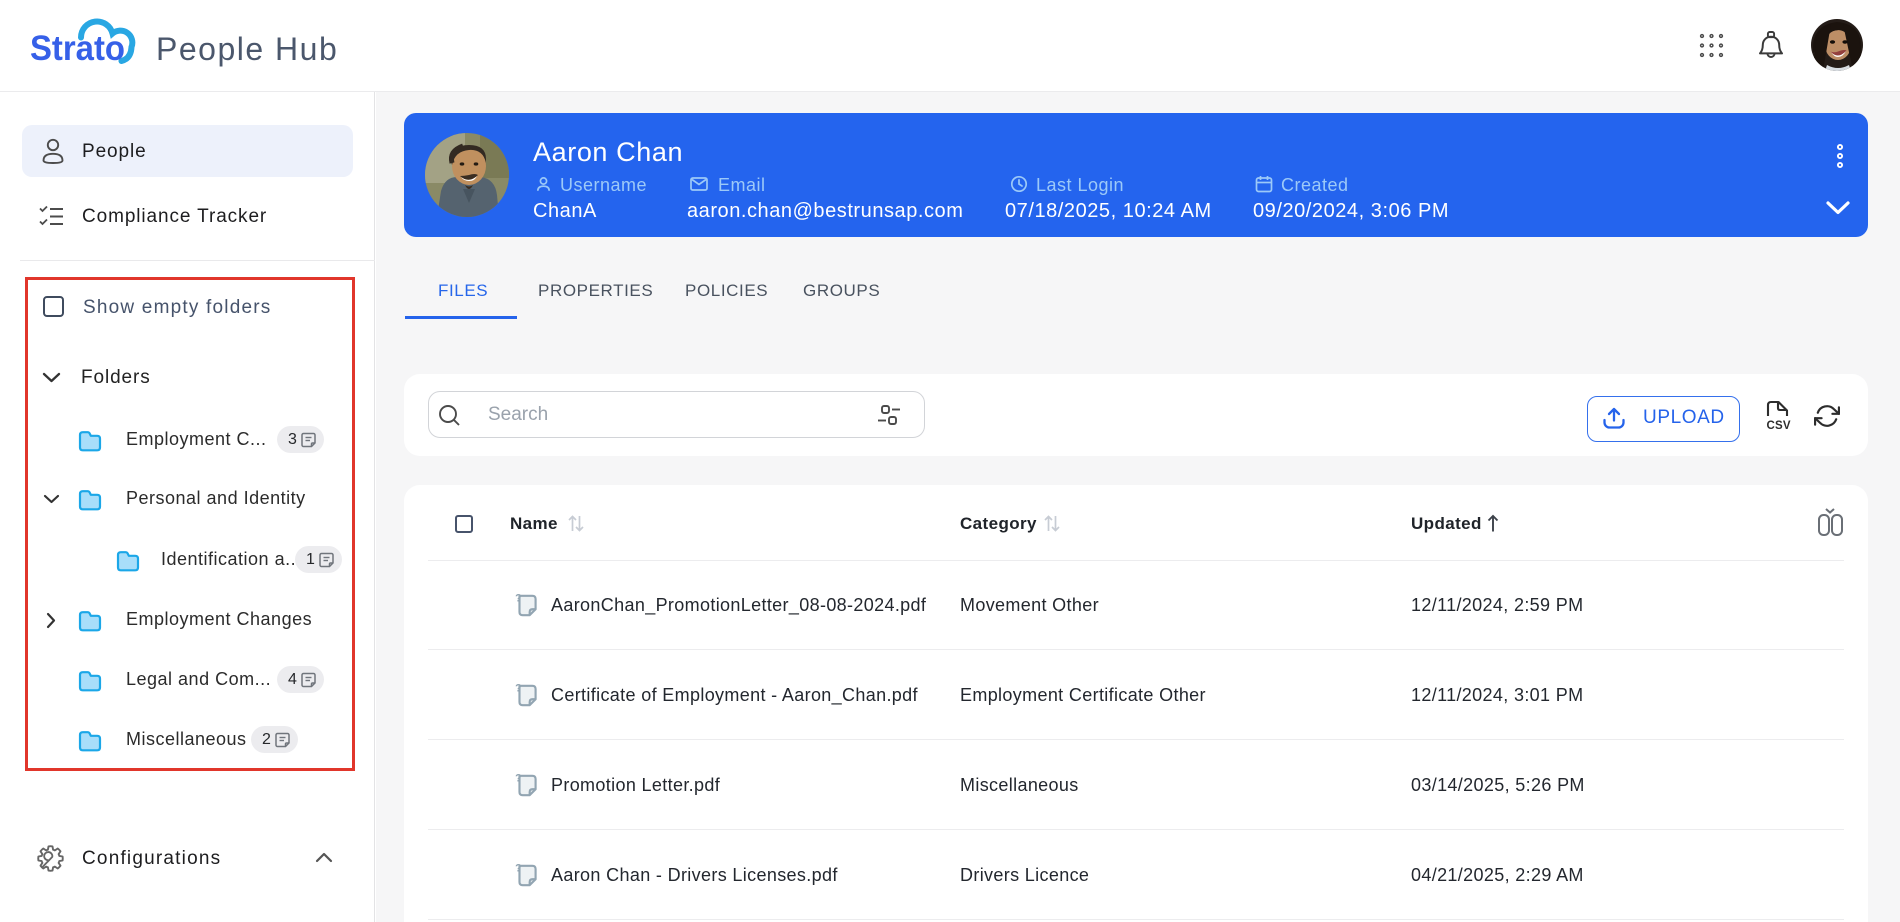 This screenshot has width=1900, height=922. What do you see at coordinates (1779, 426) in the screenshot?
I see `svg-text: CSV` at bounding box center [1779, 426].